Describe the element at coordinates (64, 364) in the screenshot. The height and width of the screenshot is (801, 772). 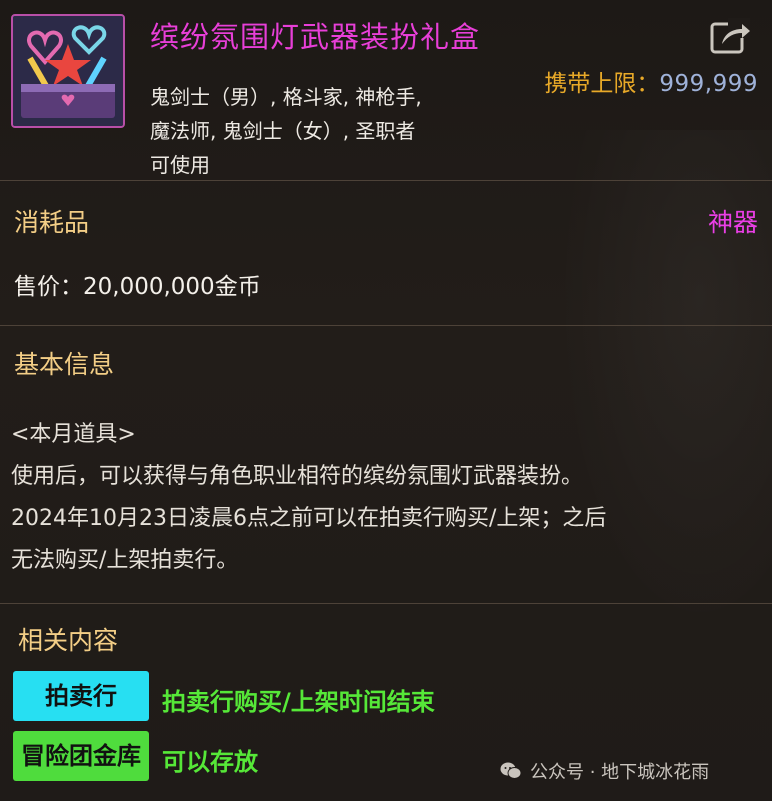
I see `section-title-basic-info: 基本信息` at that location.